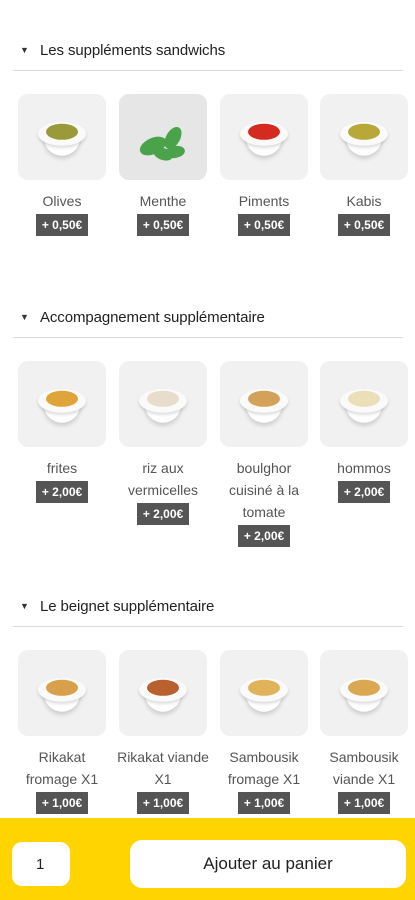 Image resolution: width=415 pixels, height=900 pixels. I want to click on item-card: Rikakat fromage X1 + 1,00€, so click(62, 732).